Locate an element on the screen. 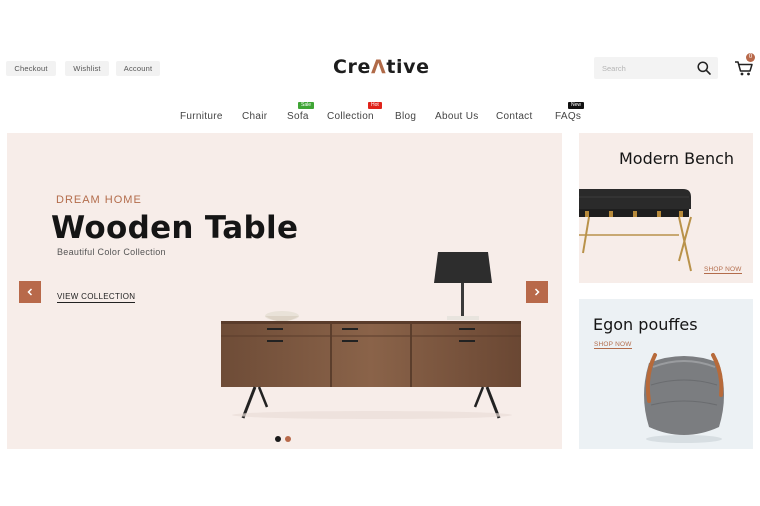  search-input is located at coordinates (643, 68).